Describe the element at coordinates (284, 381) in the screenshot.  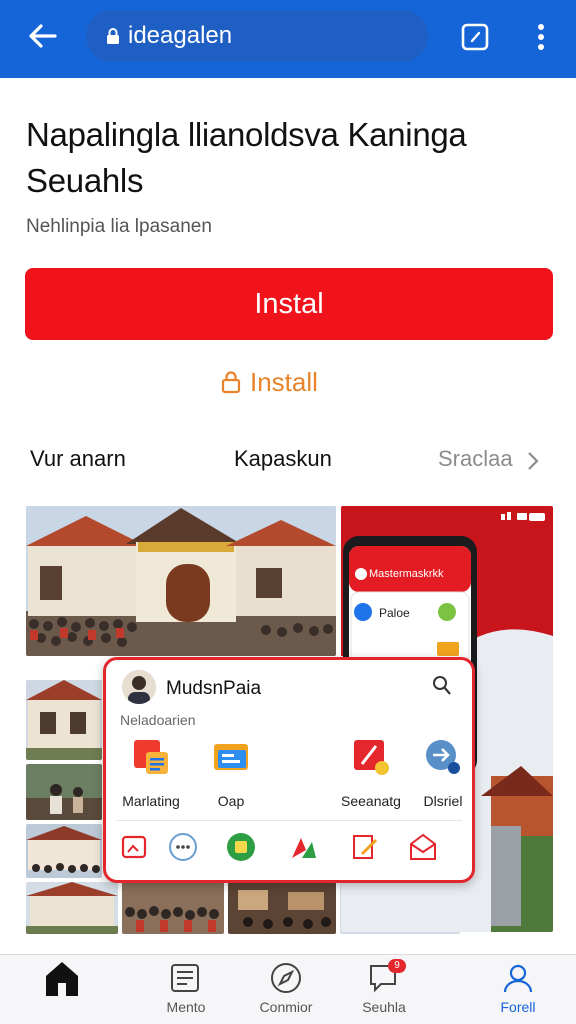
I see `install-secondary-label: Install` at that location.